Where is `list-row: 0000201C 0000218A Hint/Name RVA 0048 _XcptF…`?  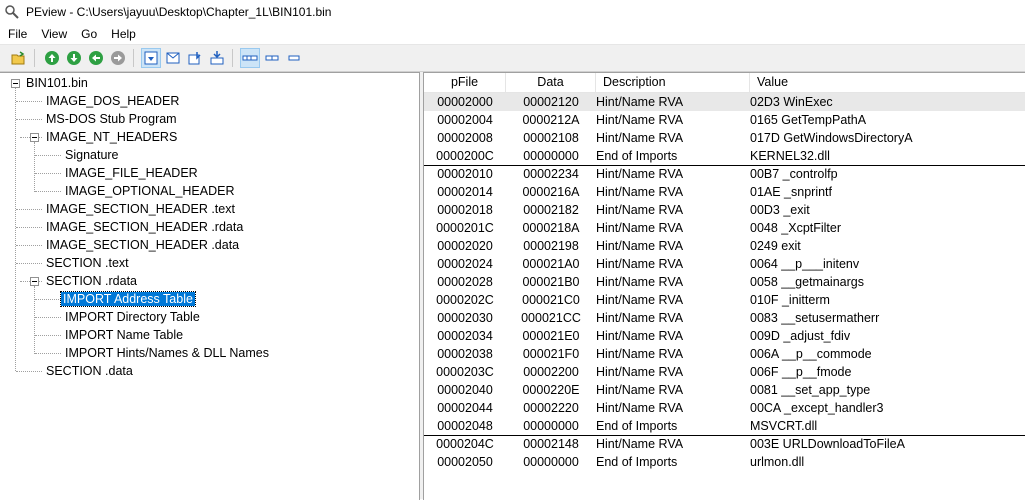
list-row: 0000201C 0000218A Hint/Name RVA 0048 _XcptF… is located at coordinates (724, 228).